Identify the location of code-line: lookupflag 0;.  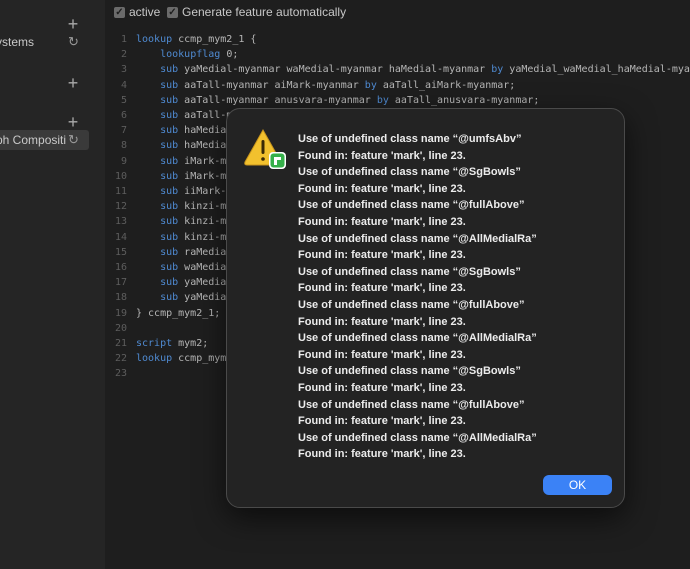
(199, 55).